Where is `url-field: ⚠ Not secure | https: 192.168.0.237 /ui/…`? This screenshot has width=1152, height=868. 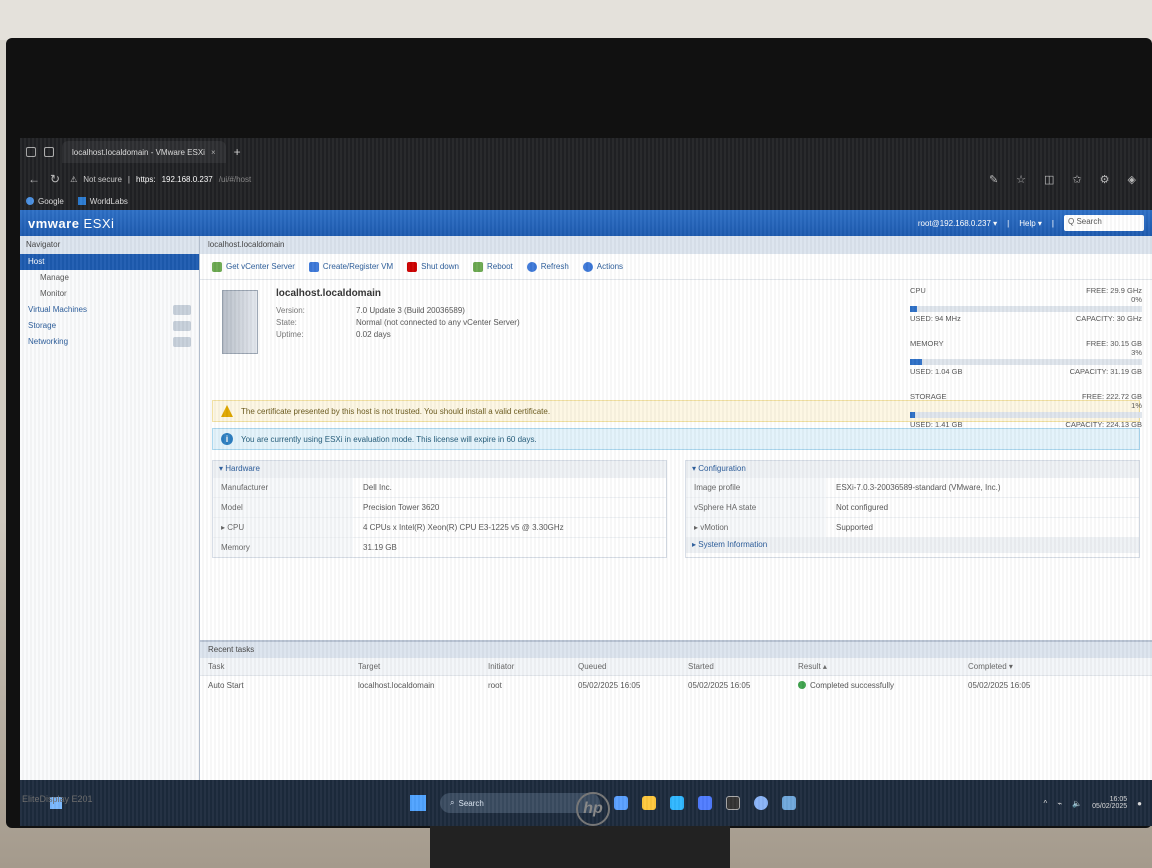 url-field: ⚠ Not secure | https: 192.168.0.237 /ui/… is located at coordinates (160, 179).